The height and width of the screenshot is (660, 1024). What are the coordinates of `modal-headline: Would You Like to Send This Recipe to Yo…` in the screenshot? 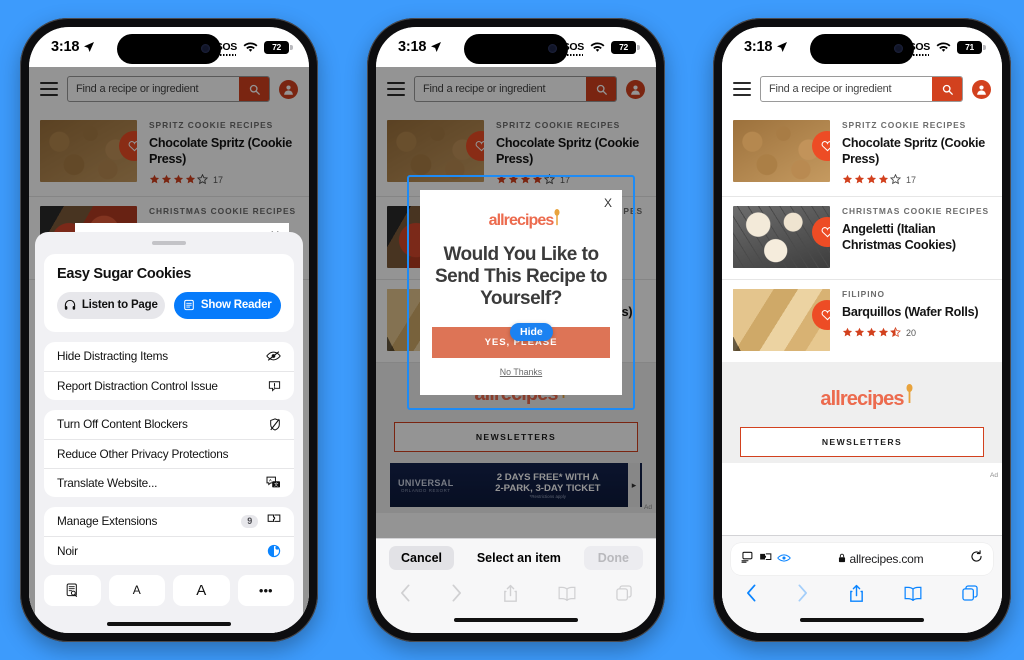 It's located at (521, 277).